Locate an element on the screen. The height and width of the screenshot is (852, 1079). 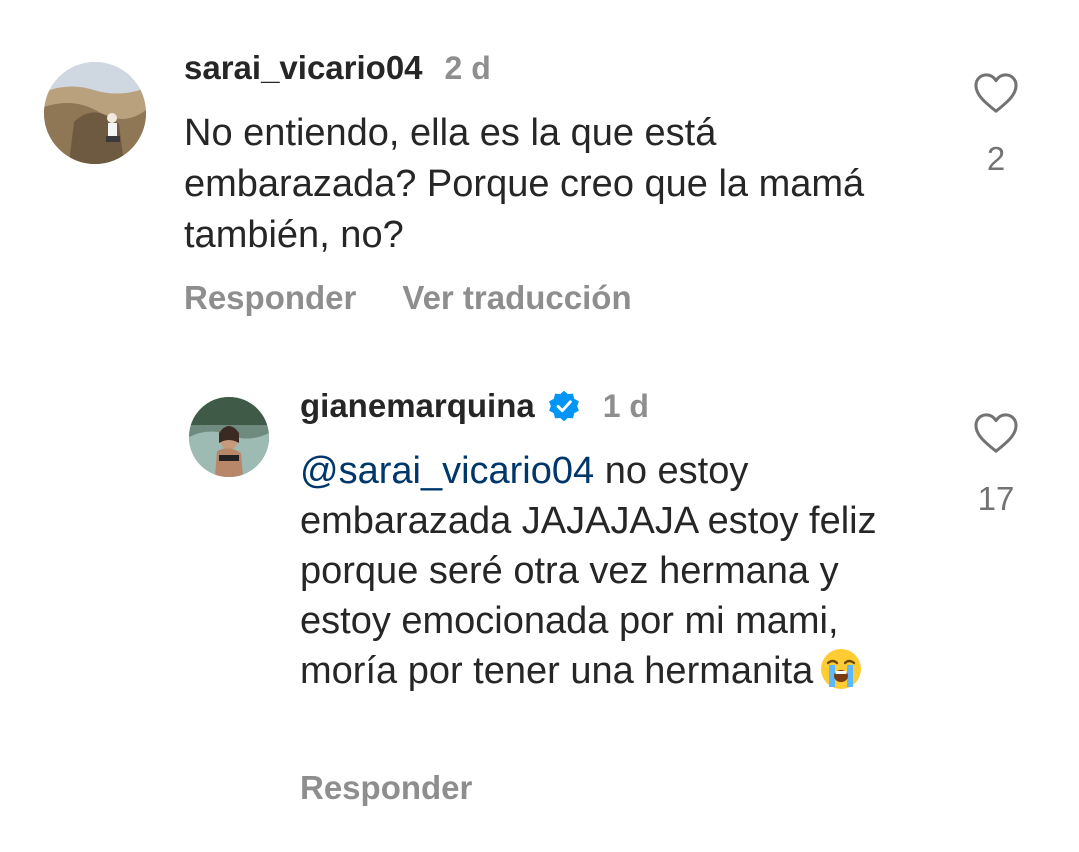
loudly-crying-face-icon is located at coordinates (841, 669).